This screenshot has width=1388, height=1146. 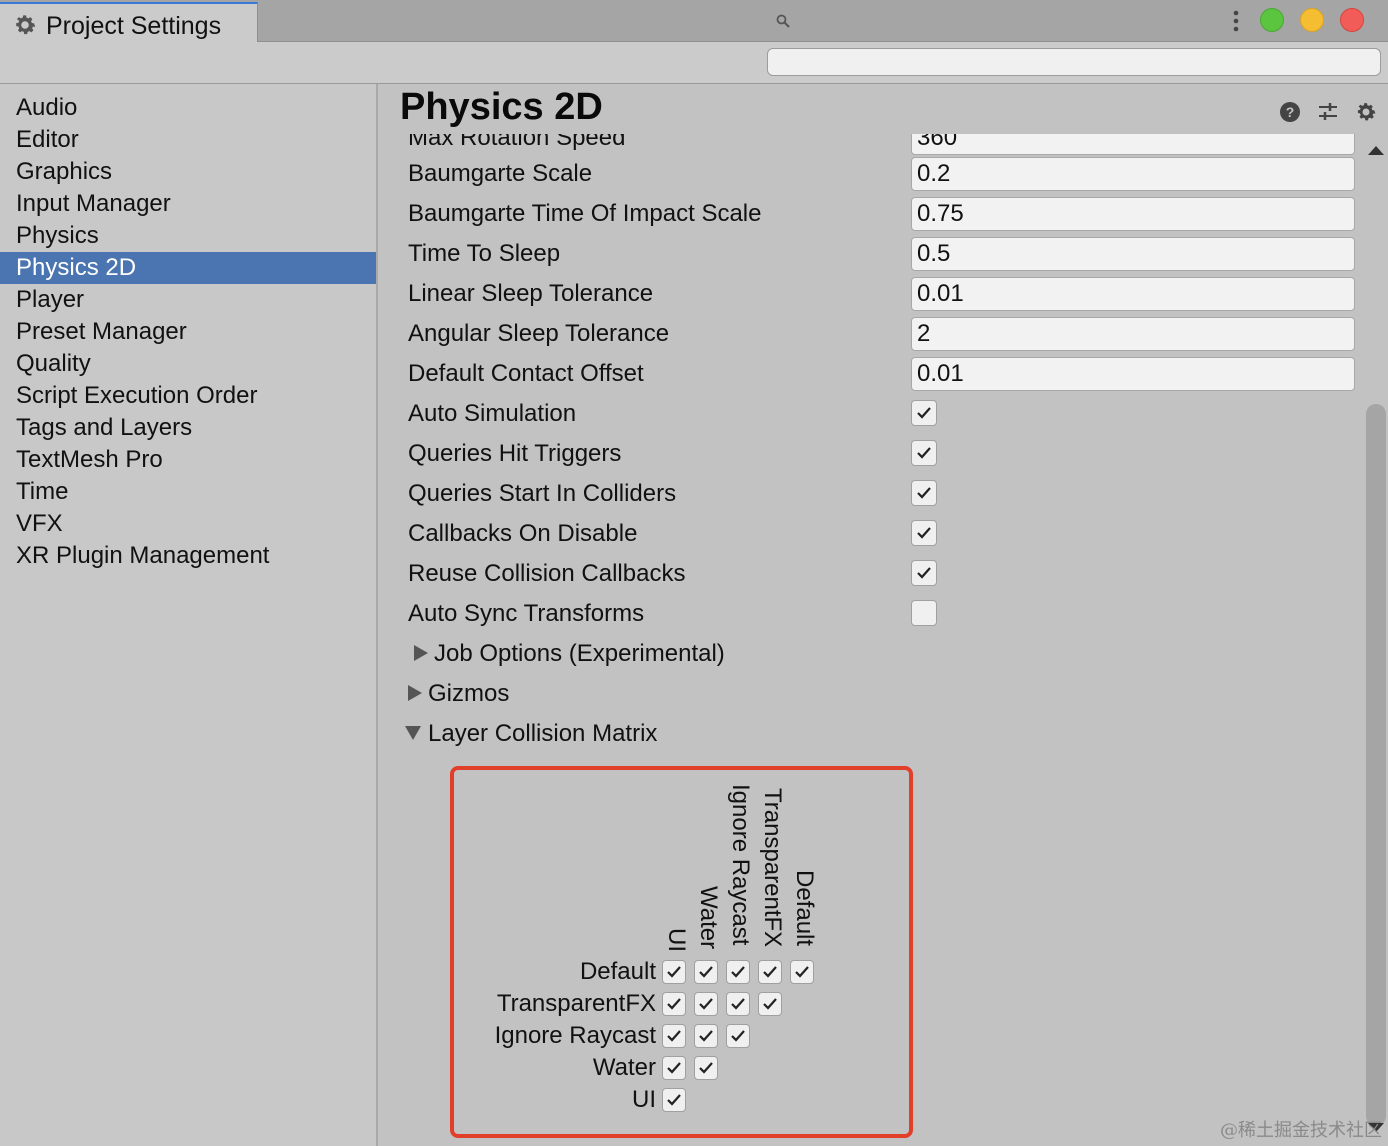 What do you see at coordinates (188, 236) in the screenshot?
I see `sidebar-item-physics: Physics` at bounding box center [188, 236].